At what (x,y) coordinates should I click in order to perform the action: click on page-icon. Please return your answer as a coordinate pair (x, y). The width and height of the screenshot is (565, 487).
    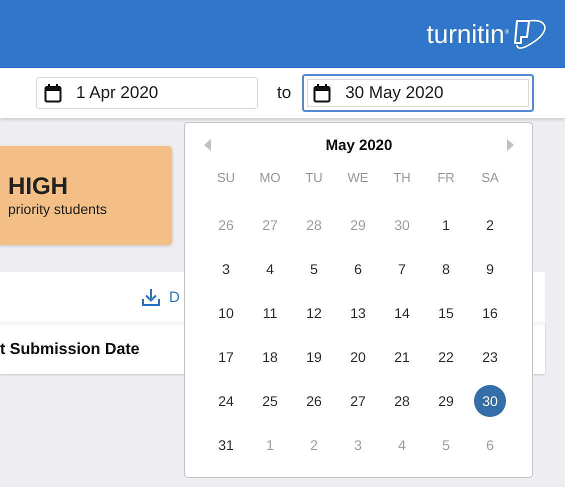
    Looking at the image, I should click on (529, 34).